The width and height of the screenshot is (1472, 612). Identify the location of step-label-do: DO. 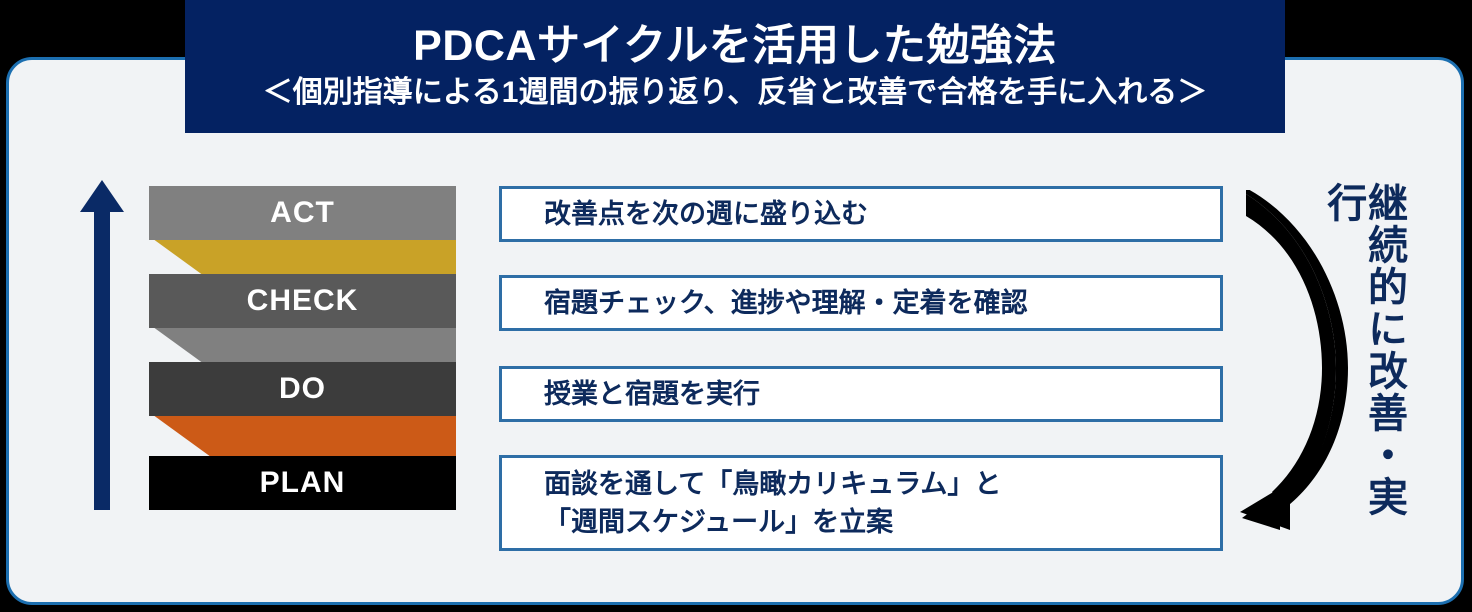
(302, 388).